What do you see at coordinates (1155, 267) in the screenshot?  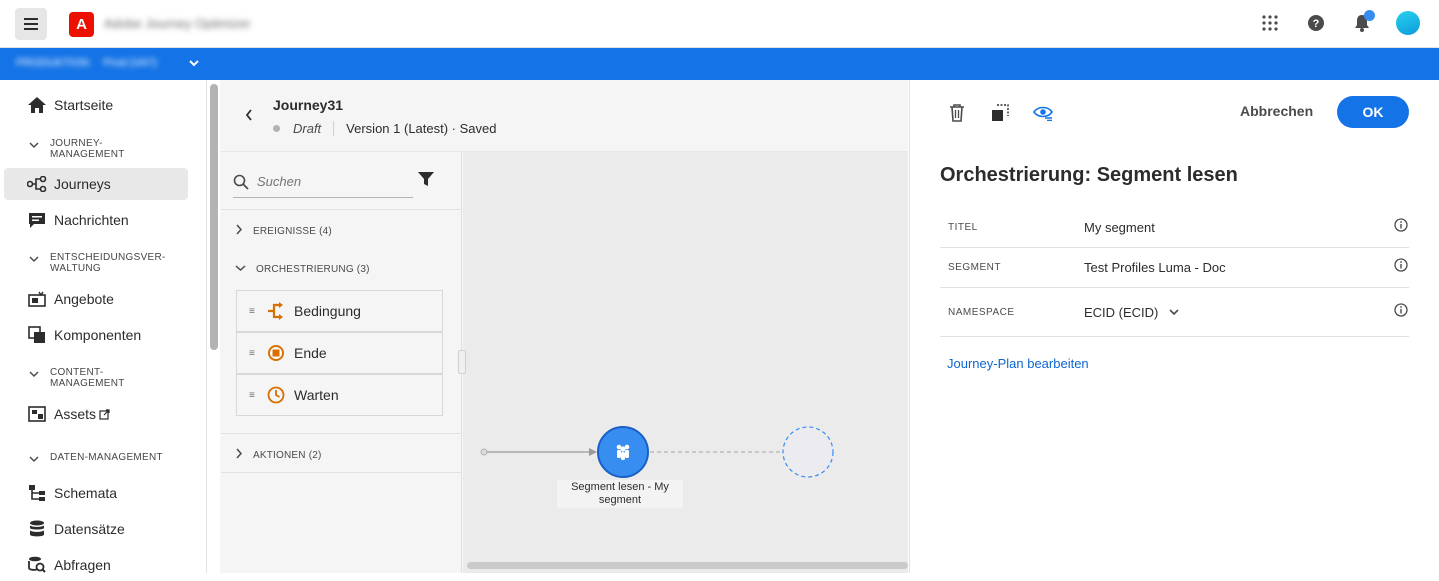 I see `segment-field: Test Profiles Luma - Doc` at bounding box center [1155, 267].